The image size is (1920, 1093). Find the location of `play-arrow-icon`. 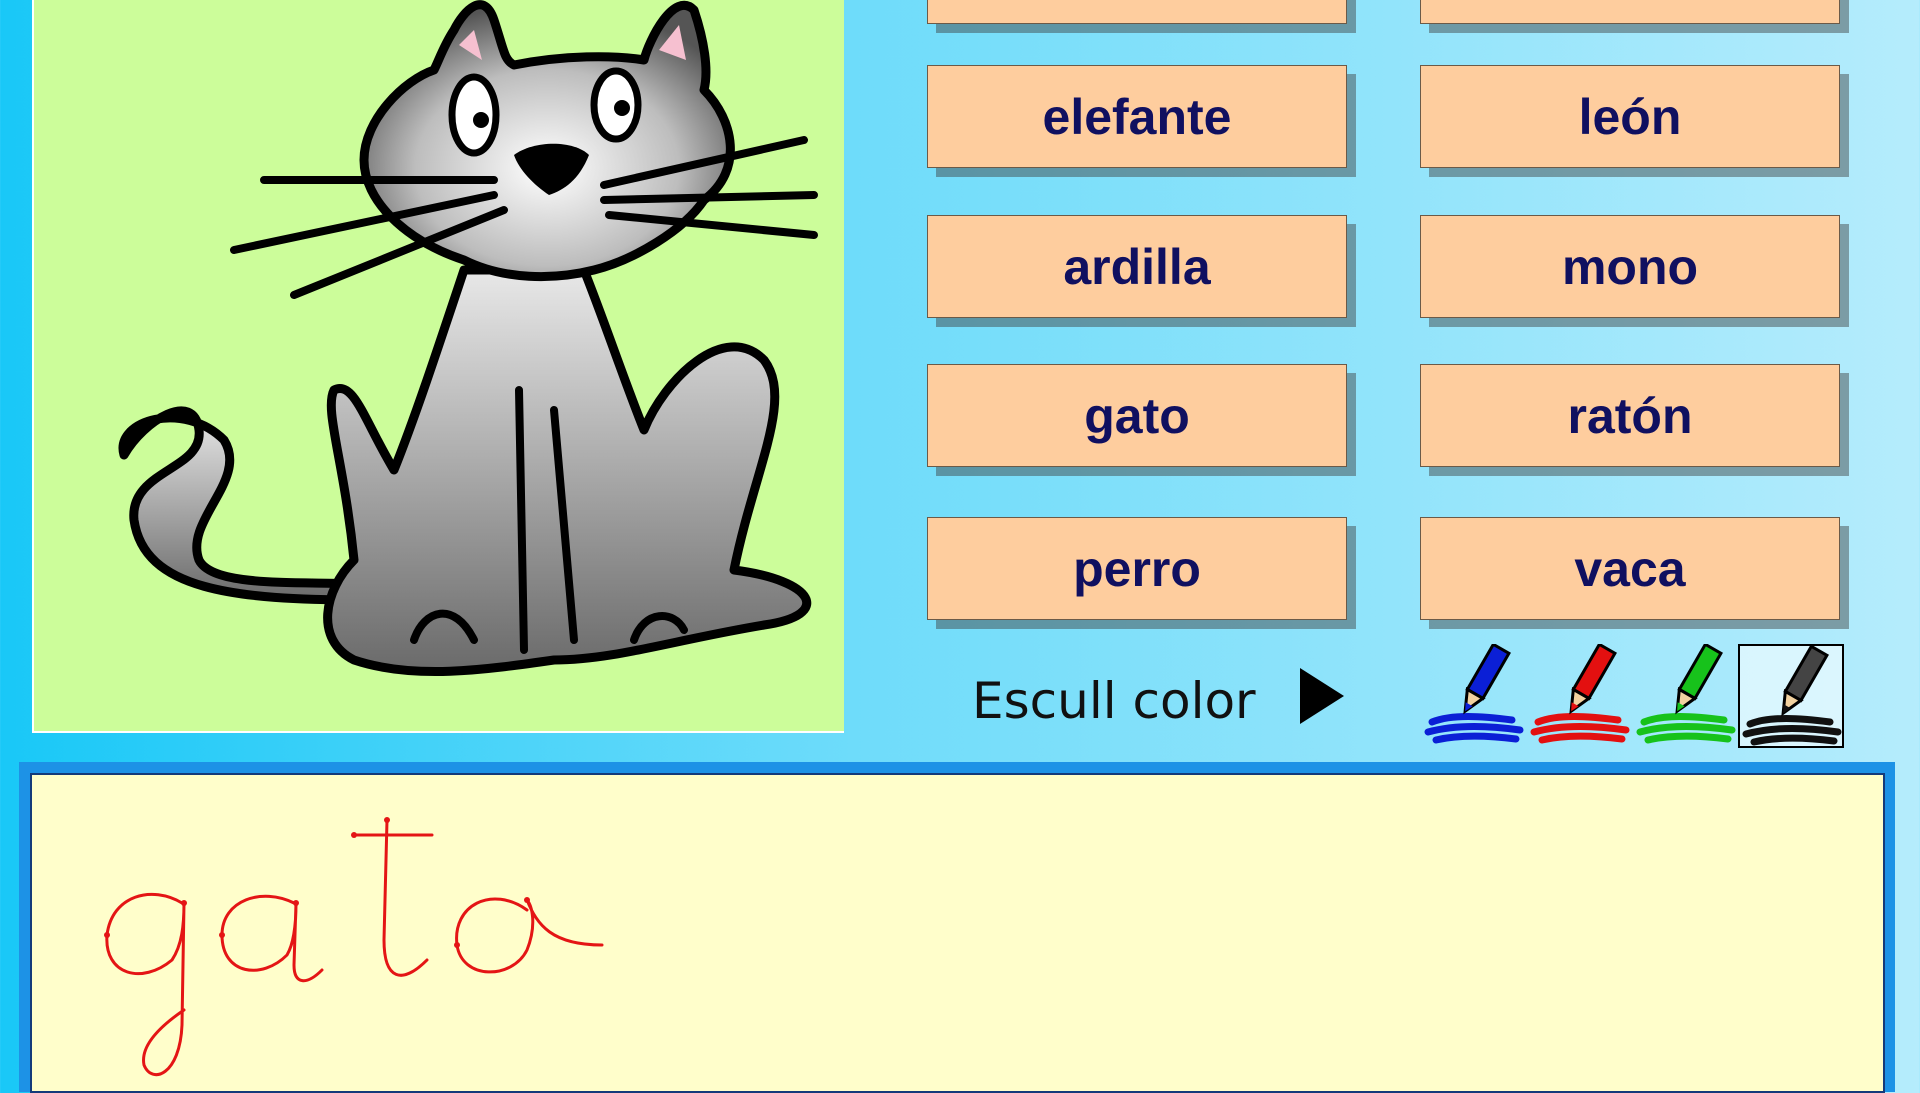

play-arrow-icon is located at coordinates (1322, 696).